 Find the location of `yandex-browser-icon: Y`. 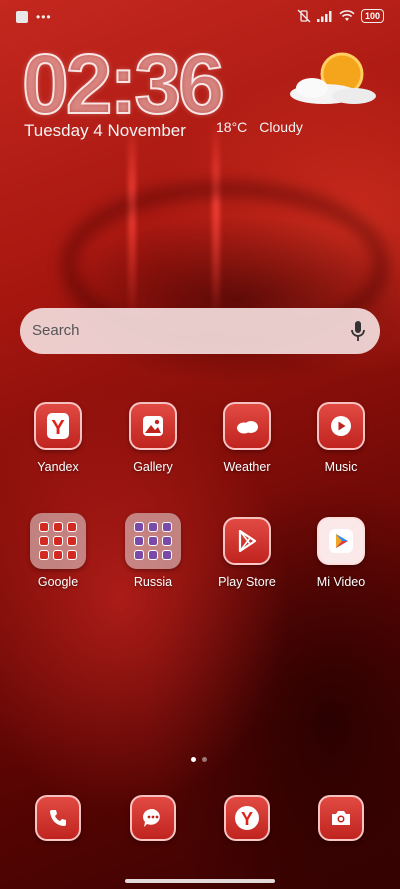

yandex-browser-icon: Y is located at coordinates (247, 818).